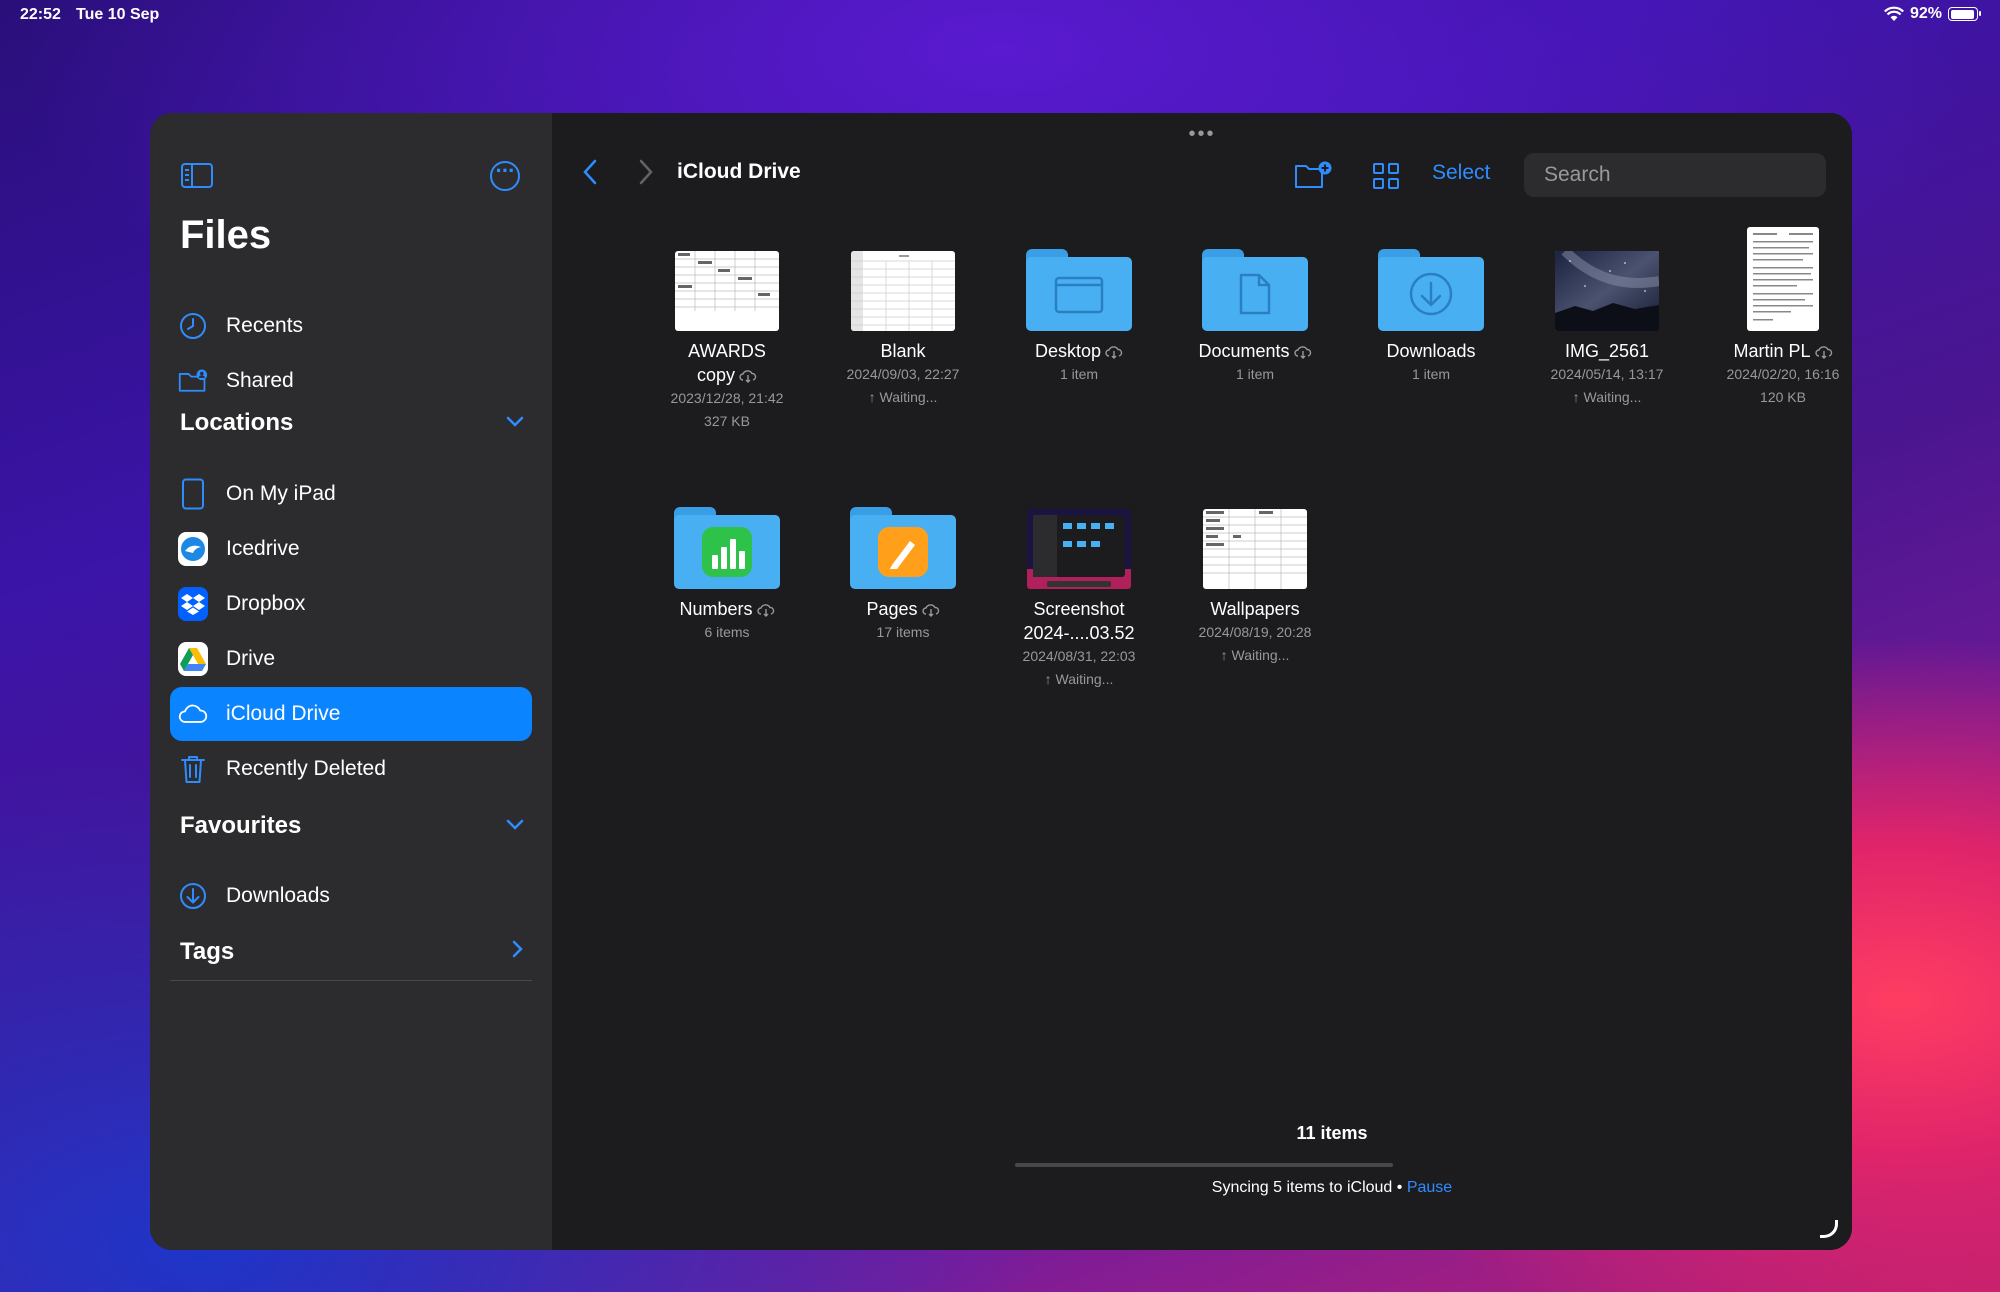 The width and height of the screenshot is (2000, 1292). What do you see at coordinates (903, 374) in the screenshot?
I see `file-date: 2024/09/03, 22:27` at bounding box center [903, 374].